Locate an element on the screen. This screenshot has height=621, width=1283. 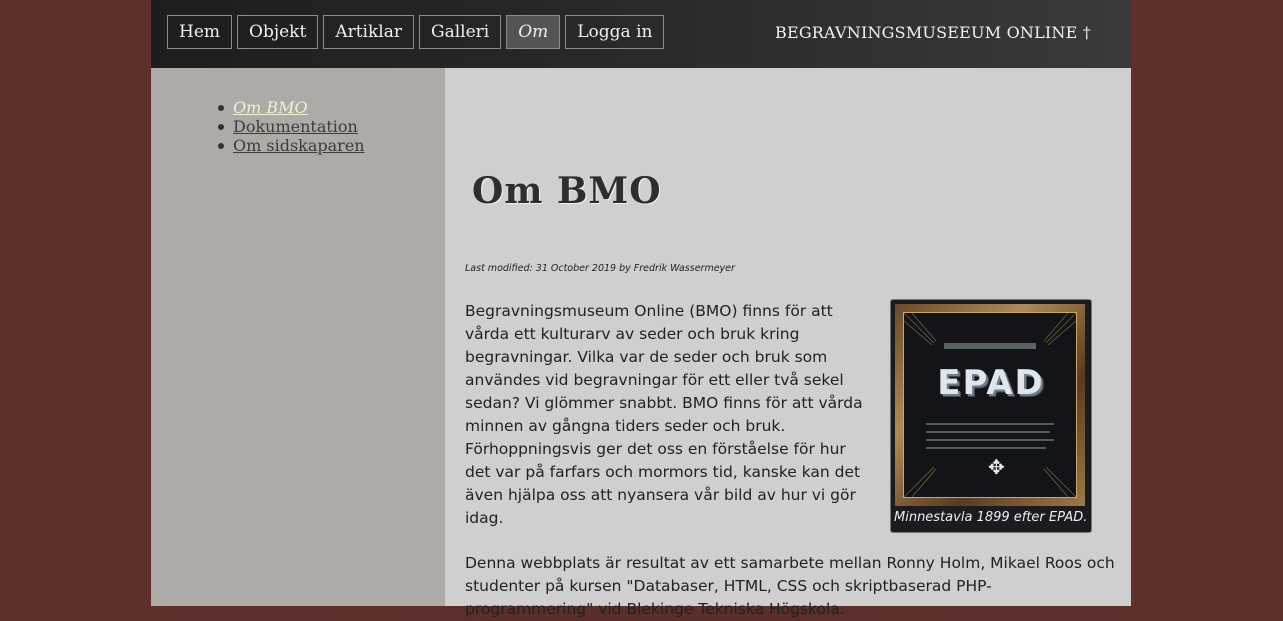
sidebar-link-om-sidskaparen: Om sidskaparen is located at coordinates (299, 145).